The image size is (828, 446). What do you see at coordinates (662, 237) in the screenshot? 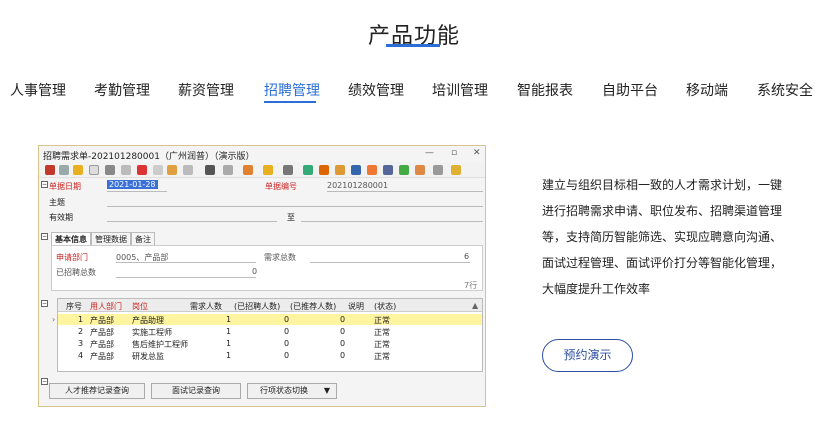
I see `description-line: 等，支持简历智能筛选、实现应聘意向沟通、` at bounding box center [662, 237].